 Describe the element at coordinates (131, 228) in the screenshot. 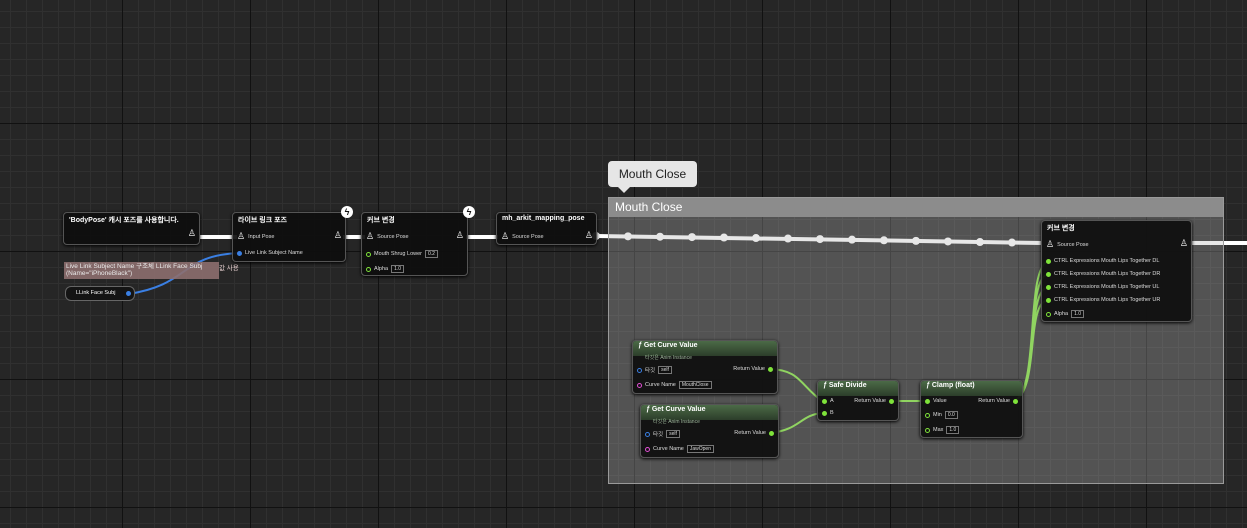

I see `cached-pose-node: 'BodyPose' 캐시 포즈를 사용합니다. ♙` at that location.